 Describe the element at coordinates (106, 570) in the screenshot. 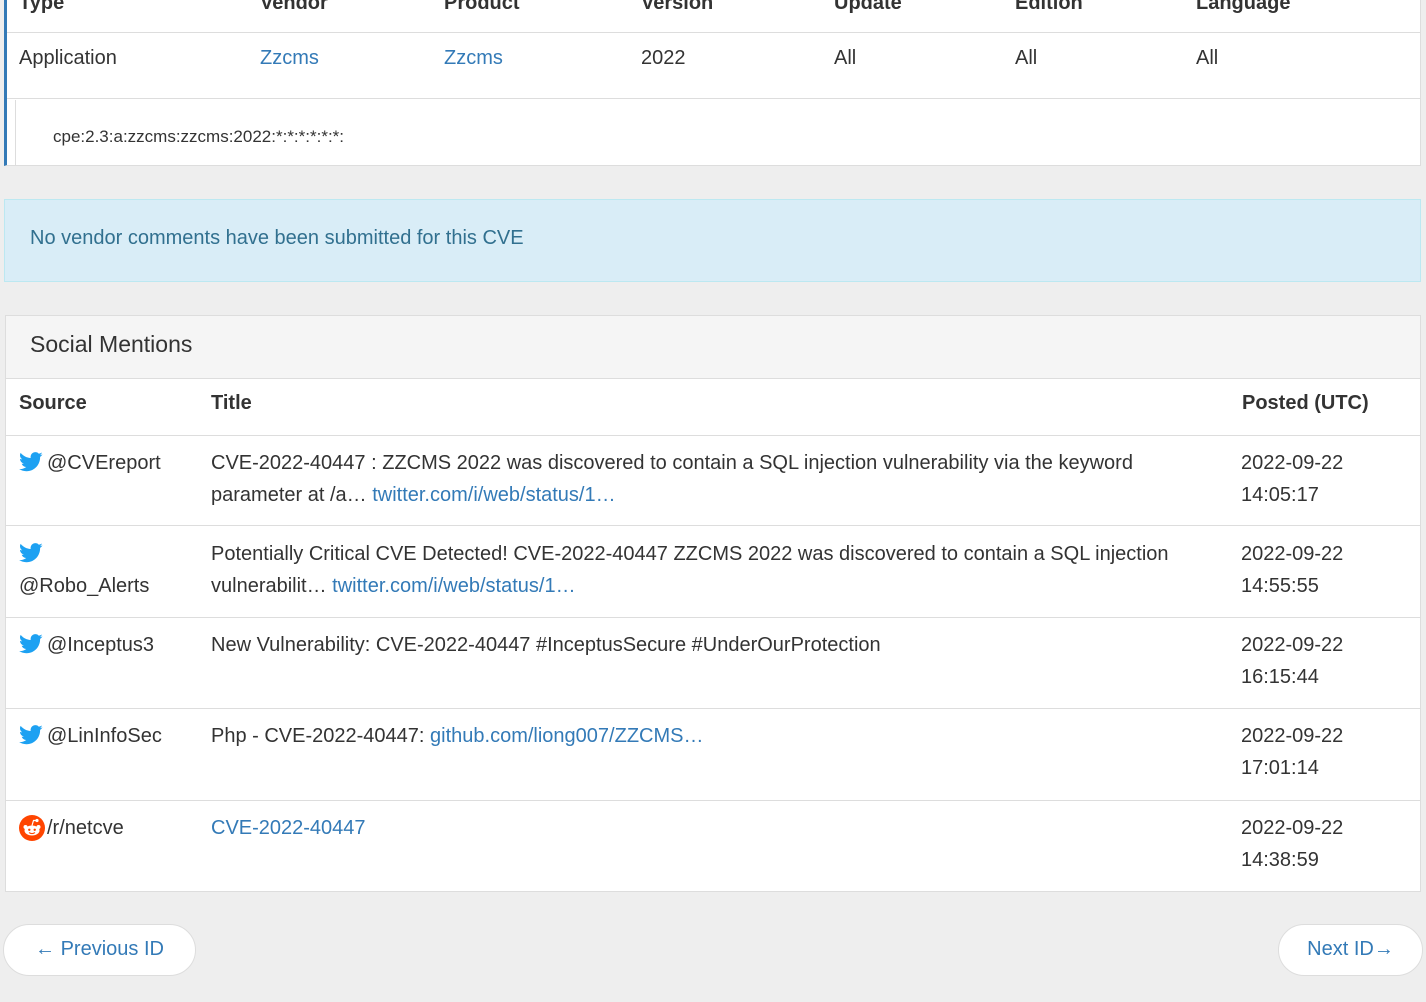

I see `mention-source: @Robo_Alerts` at that location.